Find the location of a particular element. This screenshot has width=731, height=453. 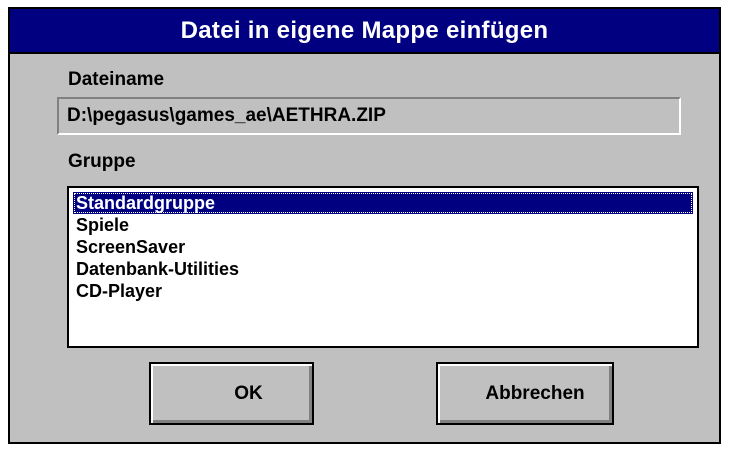

group-item-datenbank-utilities: Datenbank-Utilities is located at coordinates (383, 269).